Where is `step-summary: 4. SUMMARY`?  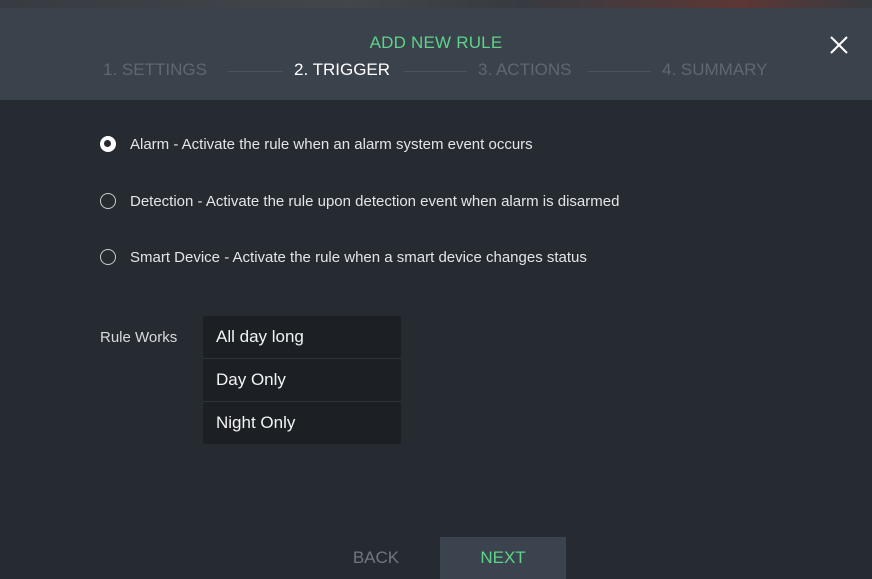
step-summary: 4. SUMMARY is located at coordinates (715, 70).